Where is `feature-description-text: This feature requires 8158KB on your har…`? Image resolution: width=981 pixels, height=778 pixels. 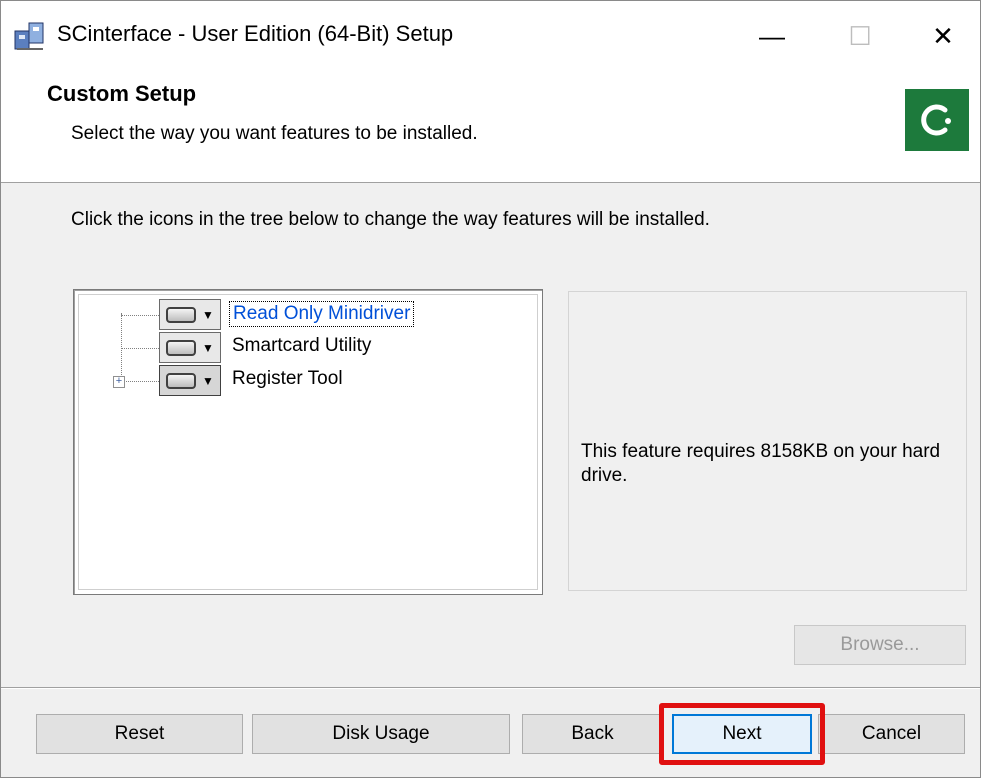
feature-description-text: This feature requires 8158KB on your har… is located at coordinates (761, 463).